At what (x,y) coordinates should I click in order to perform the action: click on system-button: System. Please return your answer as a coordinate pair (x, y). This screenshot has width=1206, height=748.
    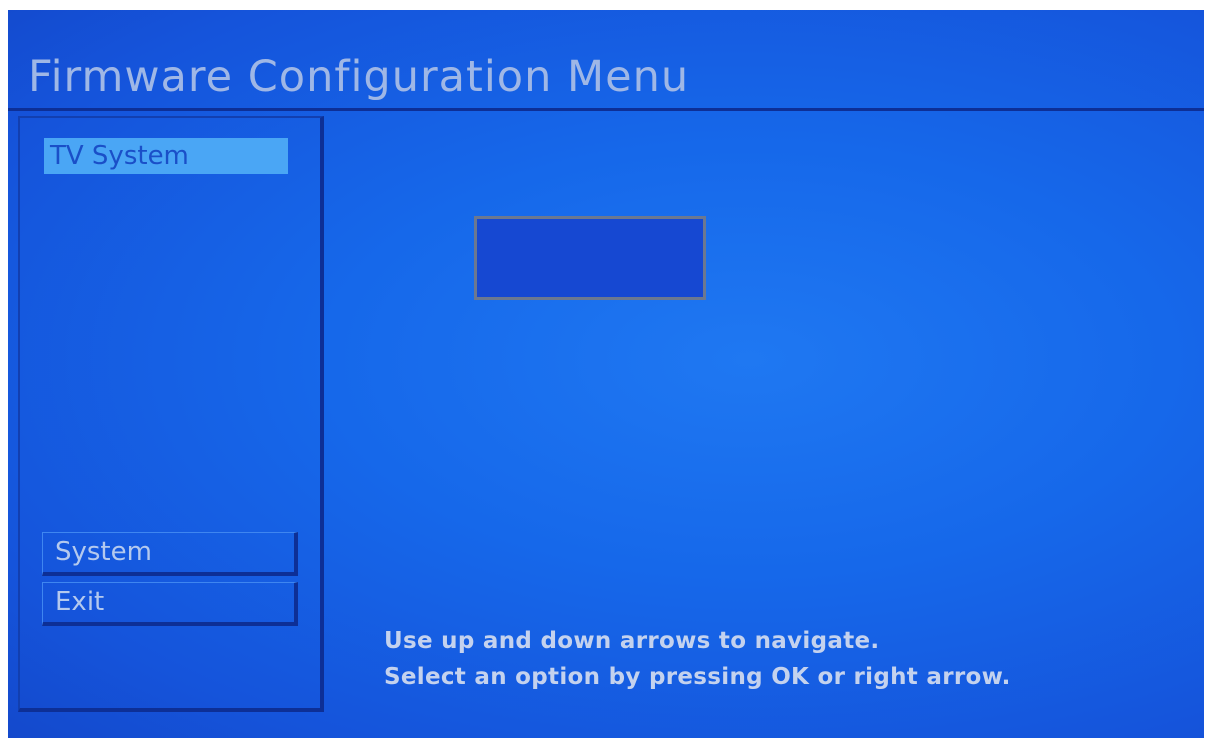
    Looking at the image, I should click on (170, 554).